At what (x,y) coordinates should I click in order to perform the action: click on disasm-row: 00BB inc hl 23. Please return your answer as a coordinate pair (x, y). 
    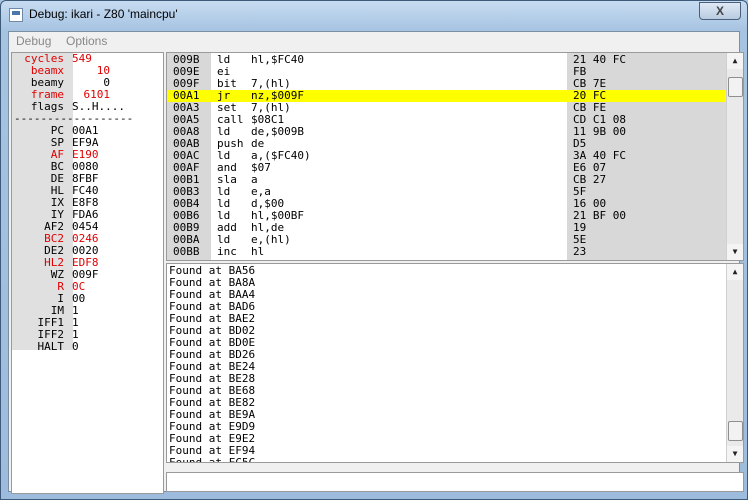
    Looking at the image, I should click on (447, 252).